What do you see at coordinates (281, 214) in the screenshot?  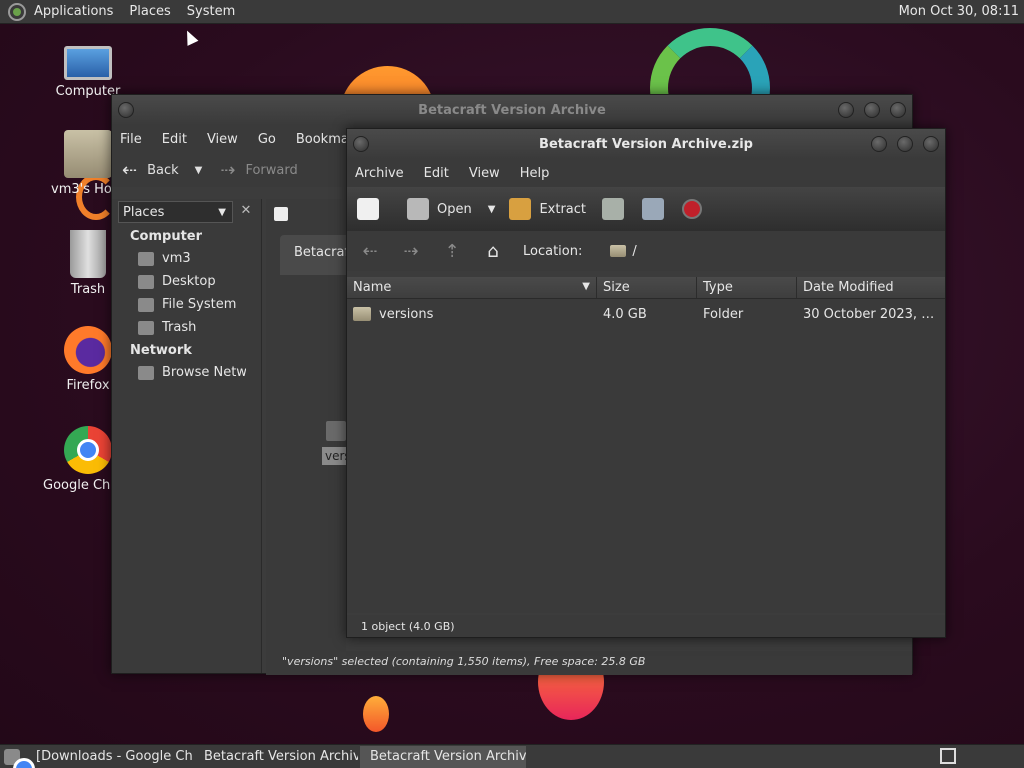 I see `edit-location-icon` at bounding box center [281, 214].